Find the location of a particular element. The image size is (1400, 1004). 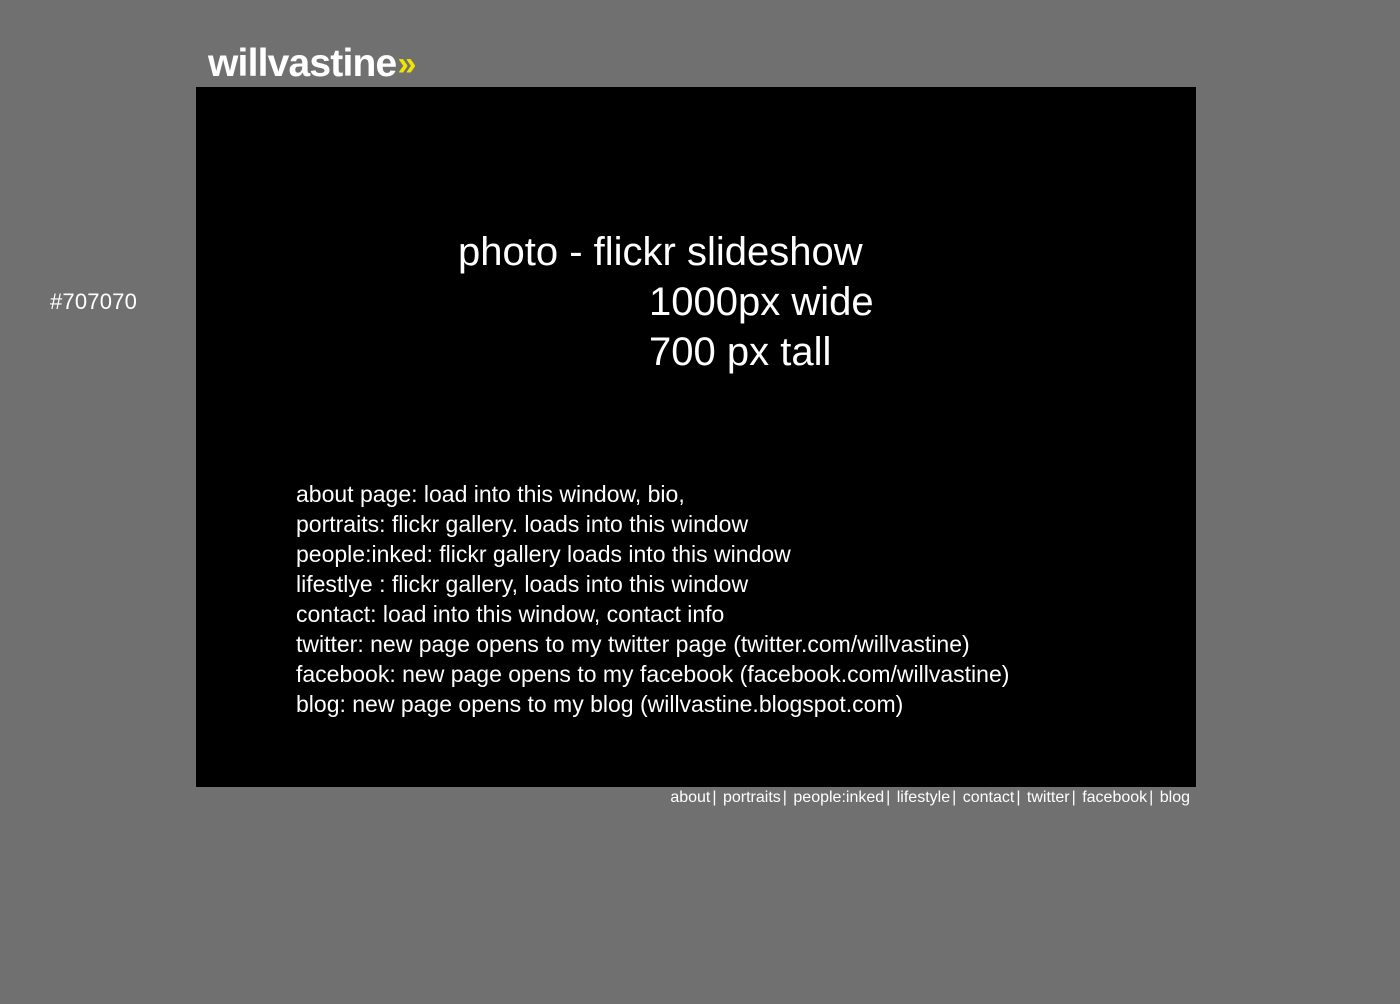

footer-link-people-inked: people:inked is located at coordinates (838, 797).